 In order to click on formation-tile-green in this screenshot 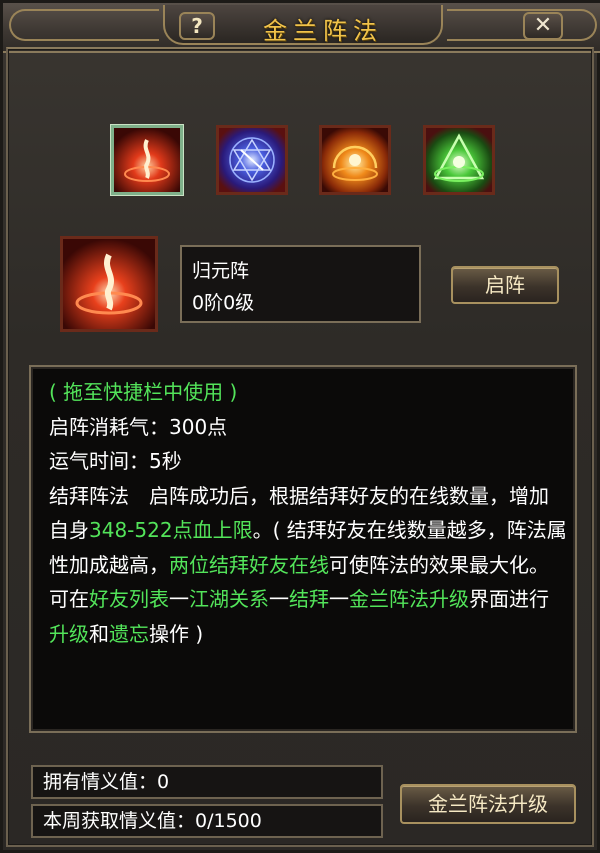, I will do `click(459, 160)`.